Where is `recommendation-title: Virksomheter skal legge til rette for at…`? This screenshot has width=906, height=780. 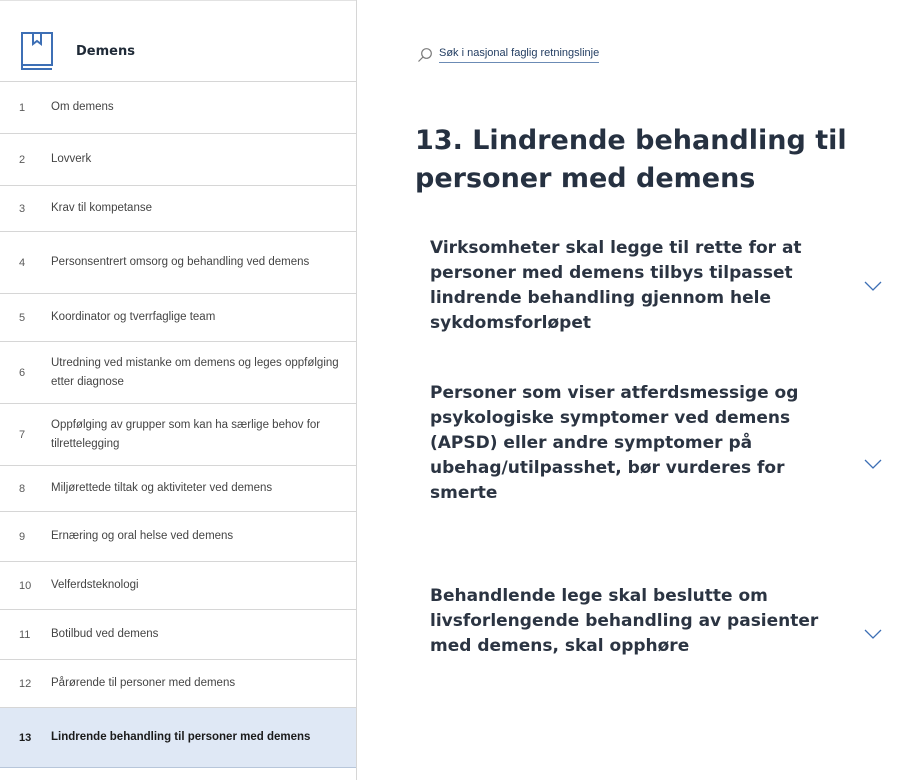
recommendation-title: Virksomheter skal legge til rette for at… is located at coordinates (616, 285).